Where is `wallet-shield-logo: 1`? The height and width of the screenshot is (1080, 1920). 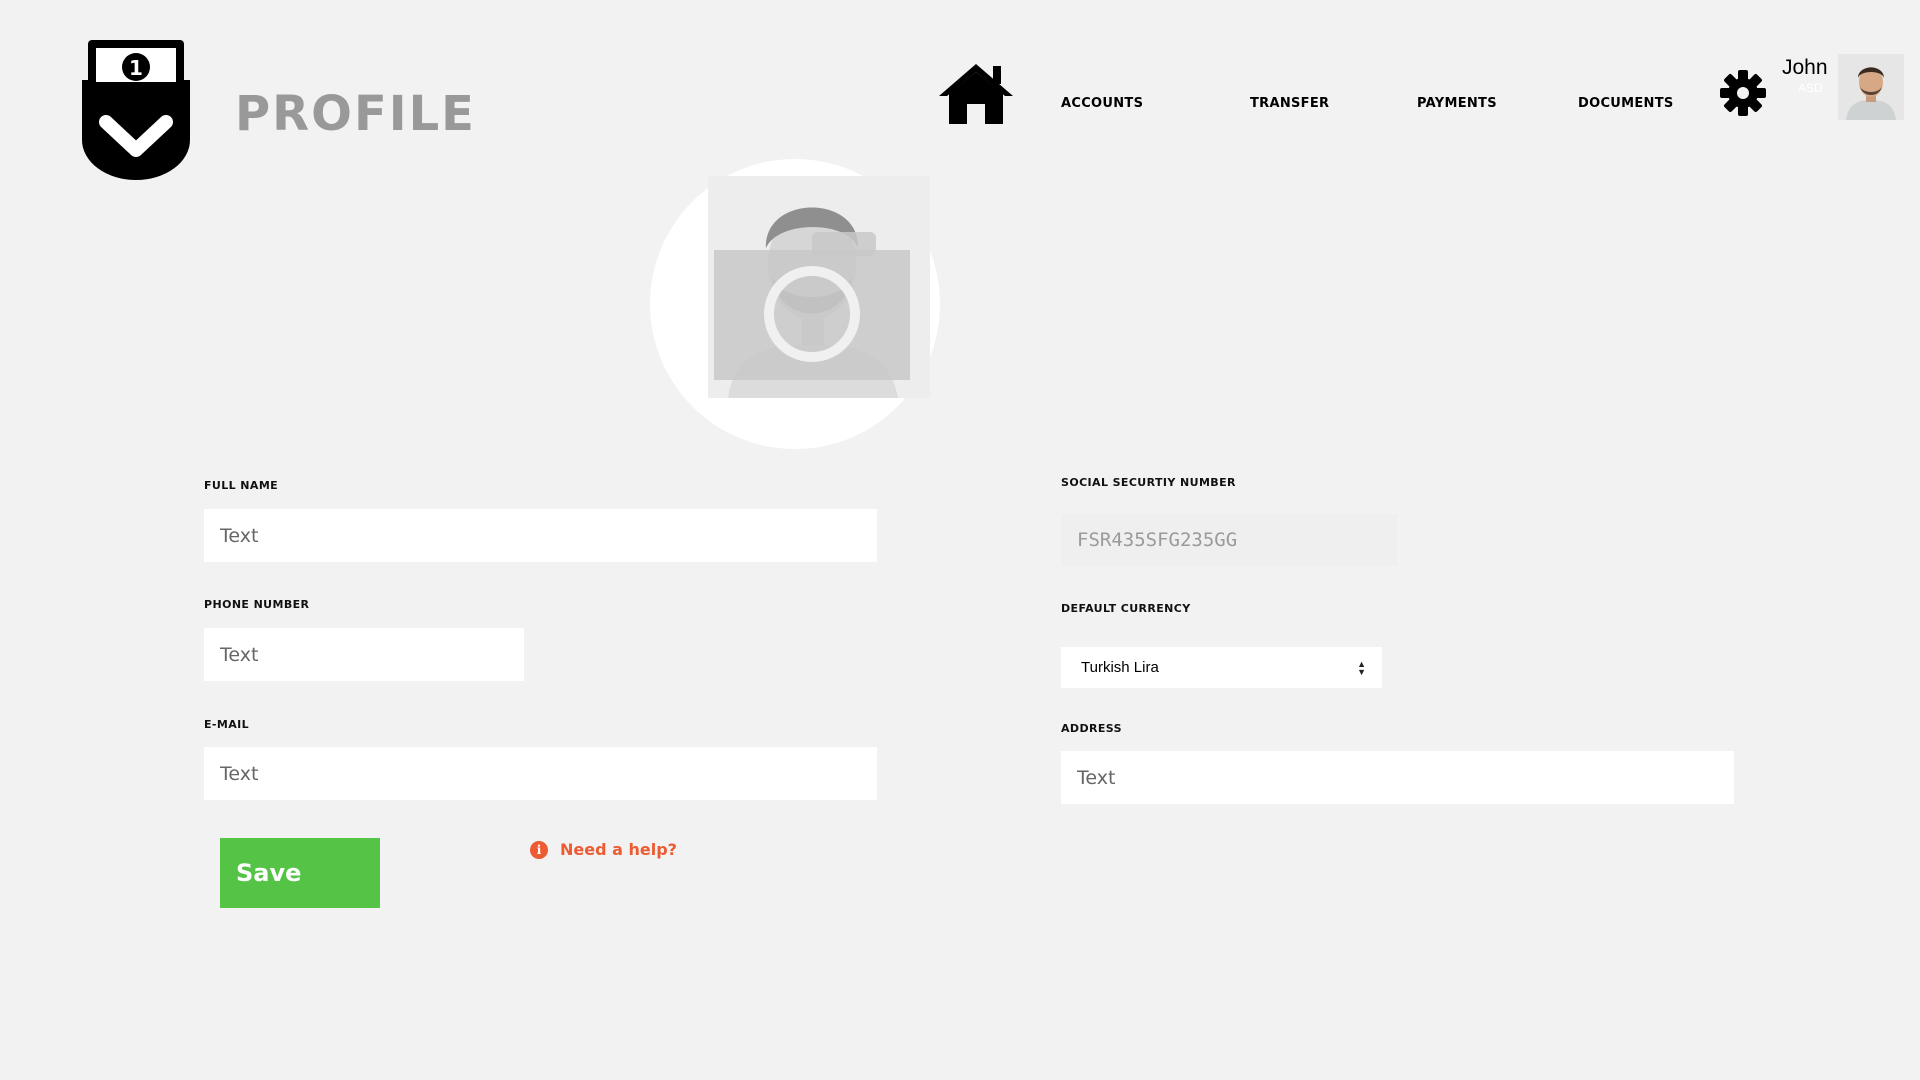 wallet-shield-logo: 1 is located at coordinates (136, 110).